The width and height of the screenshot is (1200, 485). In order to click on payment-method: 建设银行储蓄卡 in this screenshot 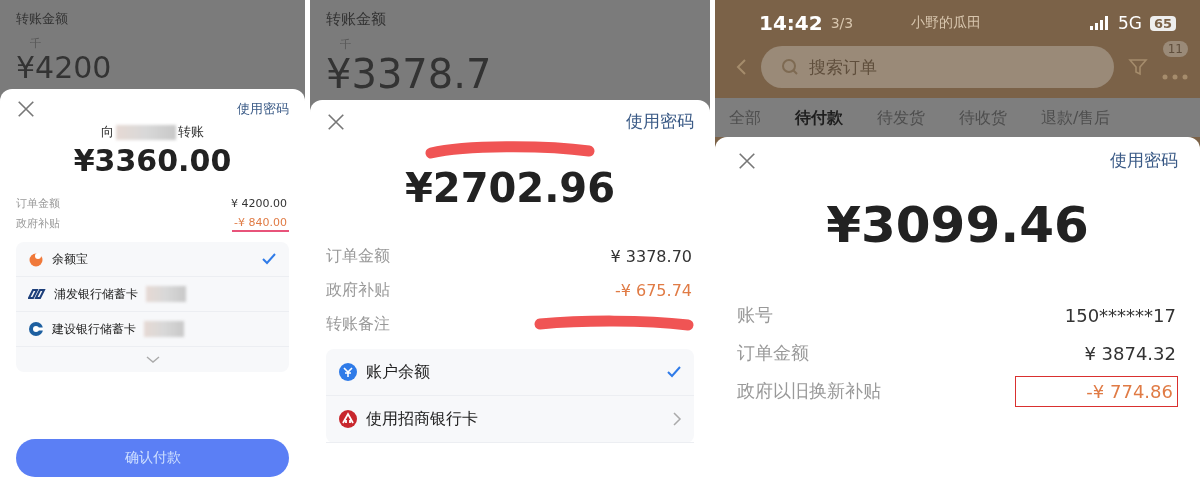, I will do `click(152, 329)`.